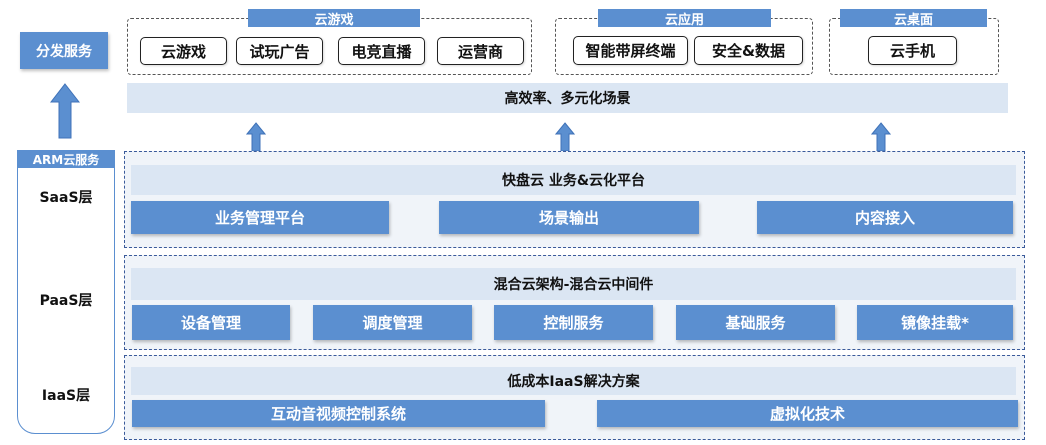 The width and height of the screenshot is (1046, 445). Describe the element at coordinates (480, 51) in the screenshot. I see `group-item-operator: 运营商` at that location.